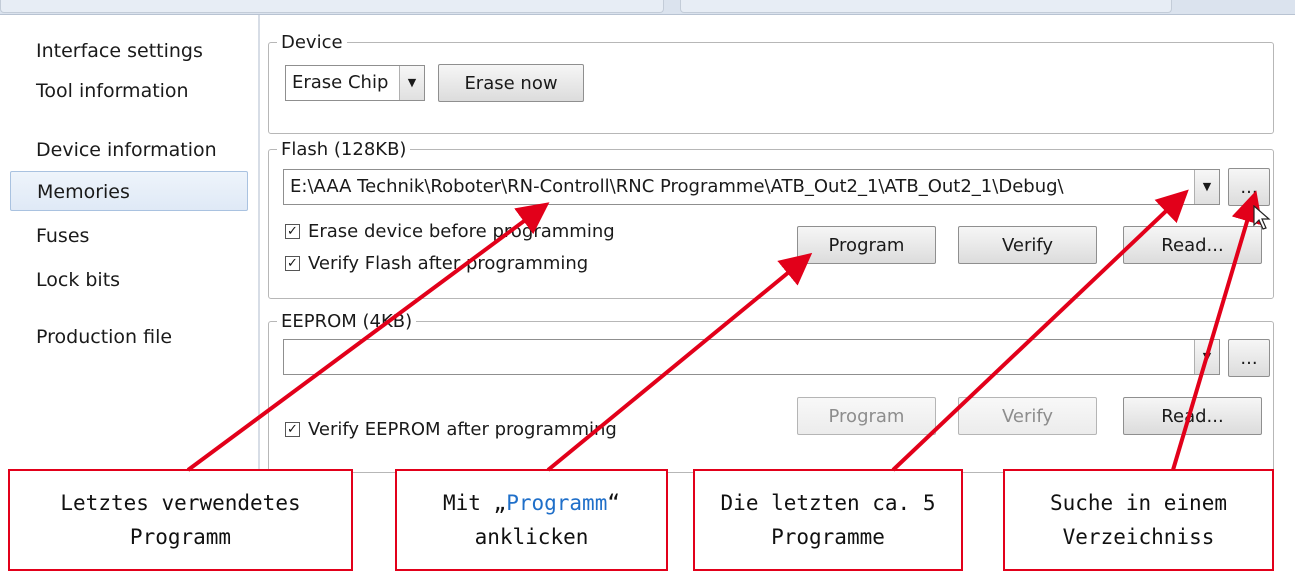 The image size is (1295, 571). What do you see at coordinates (129, 191) in the screenshot?
I see `sidebar-item-memories: Memories` at bounding box center [129, 191].